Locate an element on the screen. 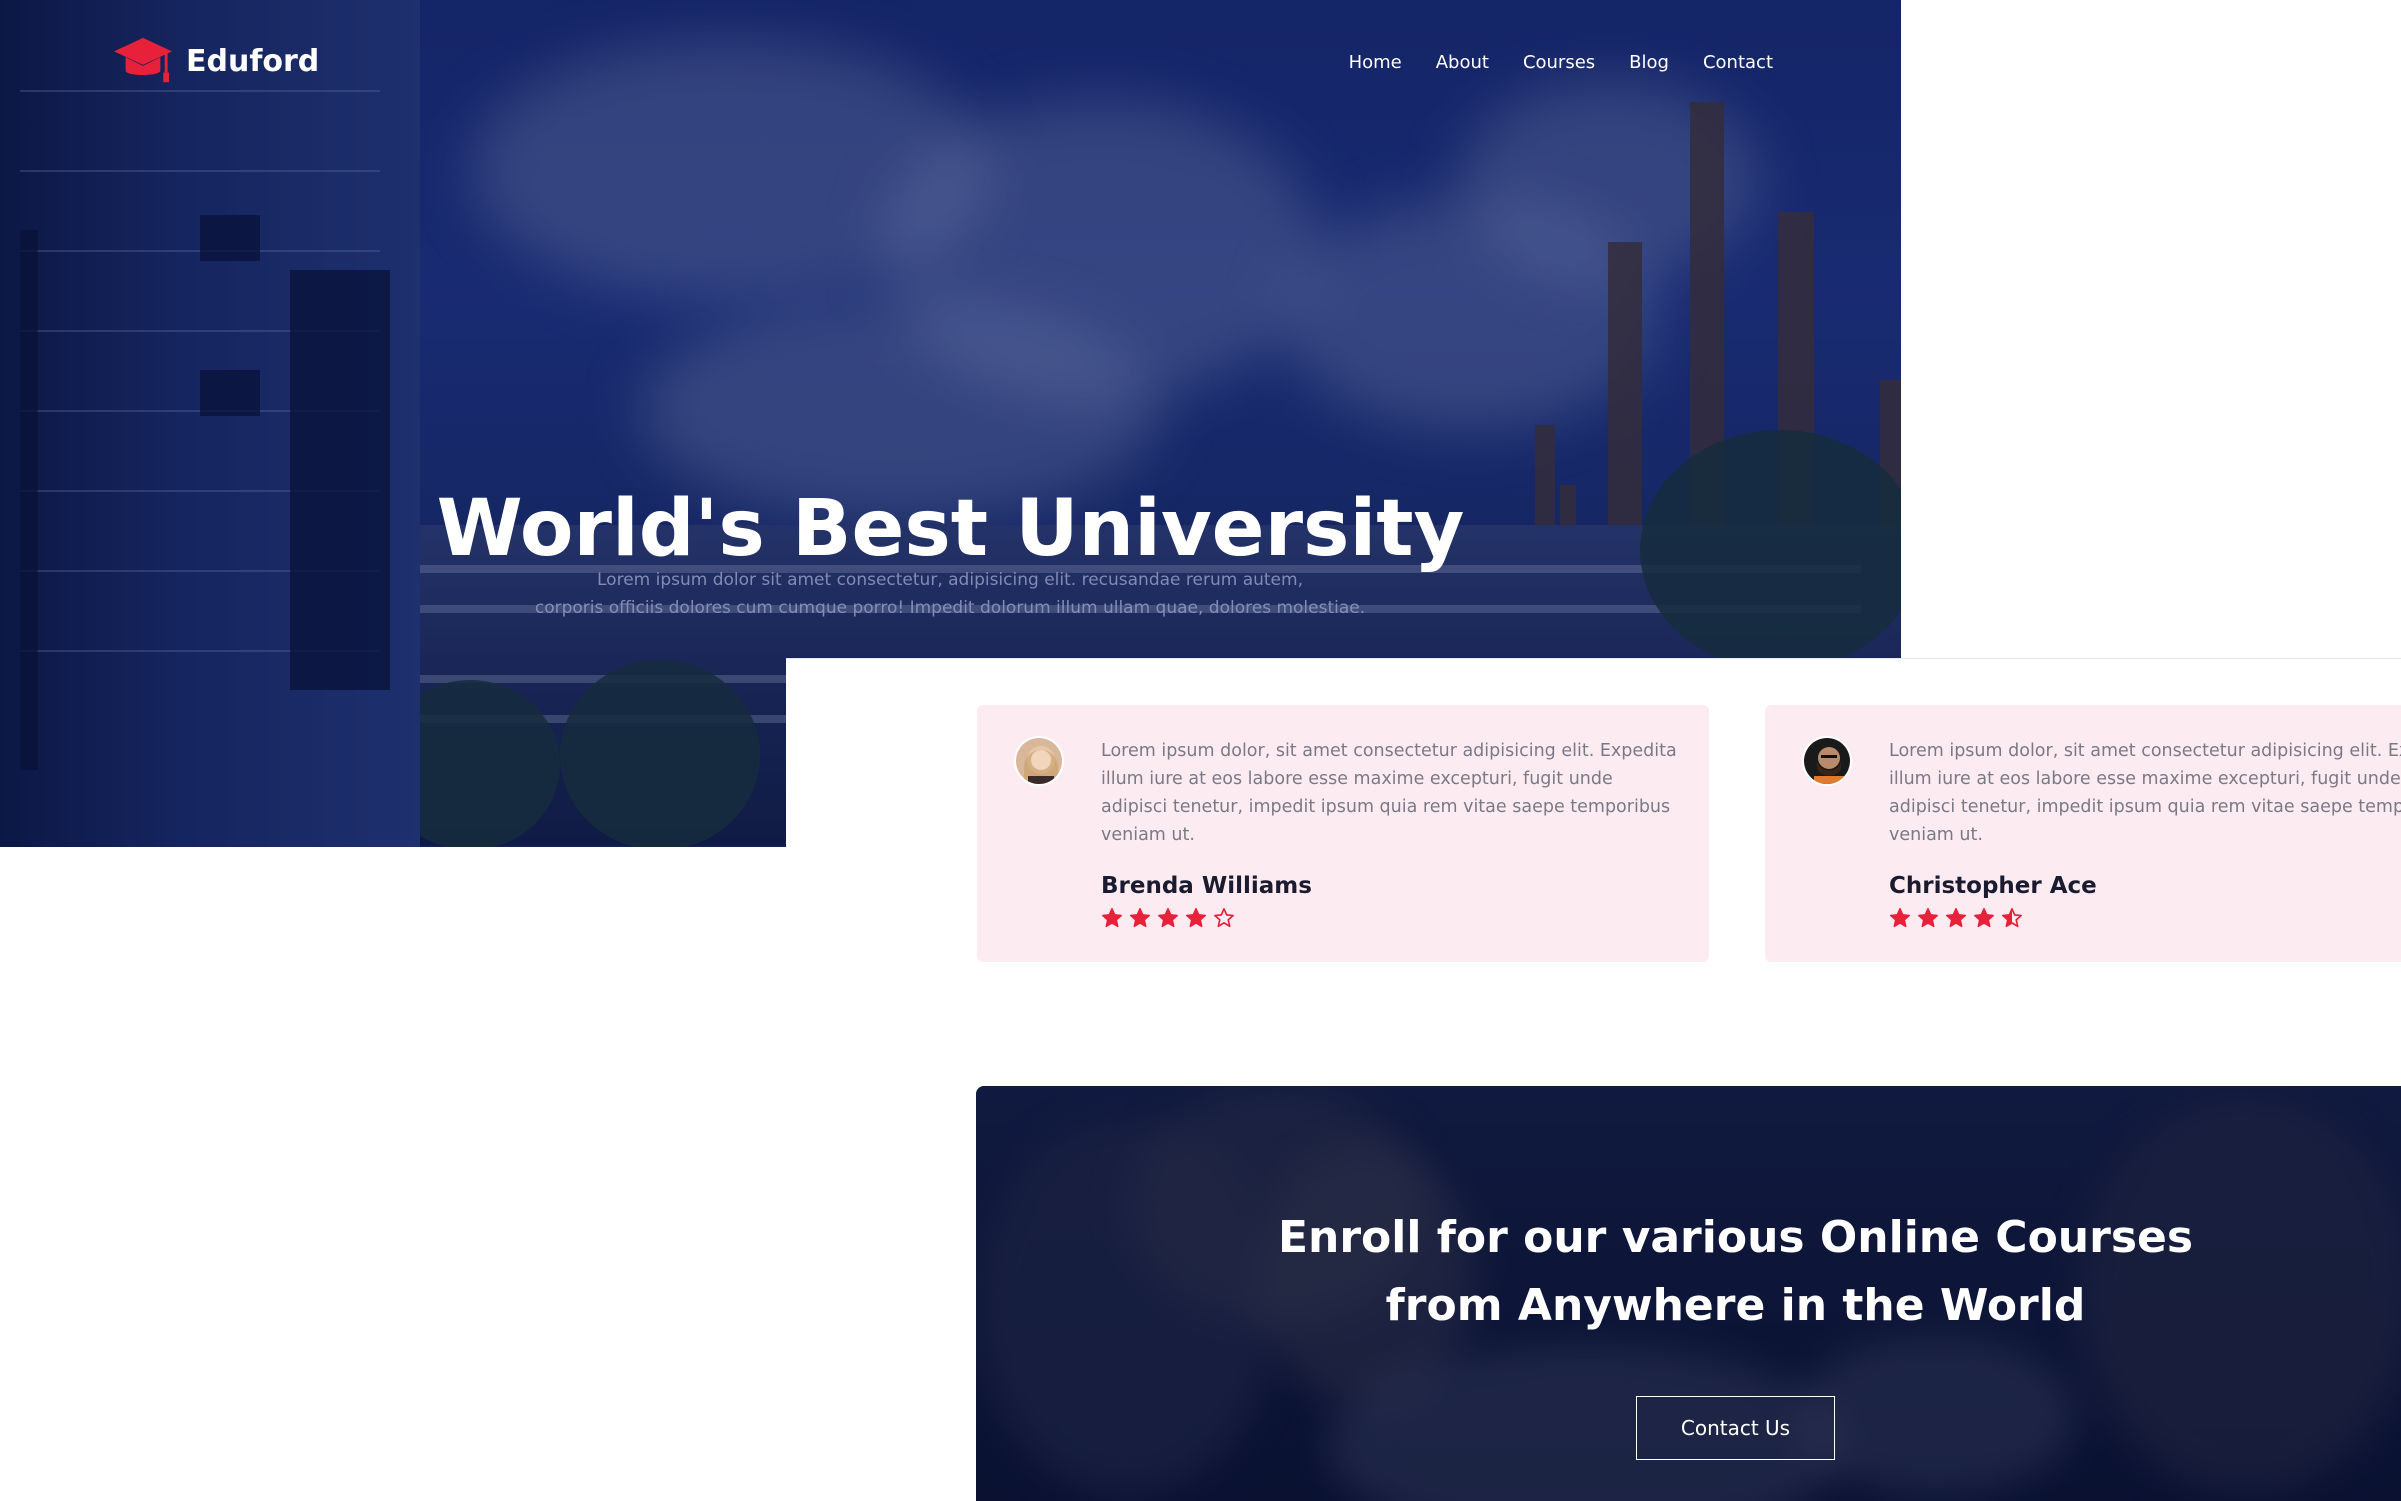 This screenshot has height=1501, width=2401. avatar-man-icon is located at coordinates (1827, 761).